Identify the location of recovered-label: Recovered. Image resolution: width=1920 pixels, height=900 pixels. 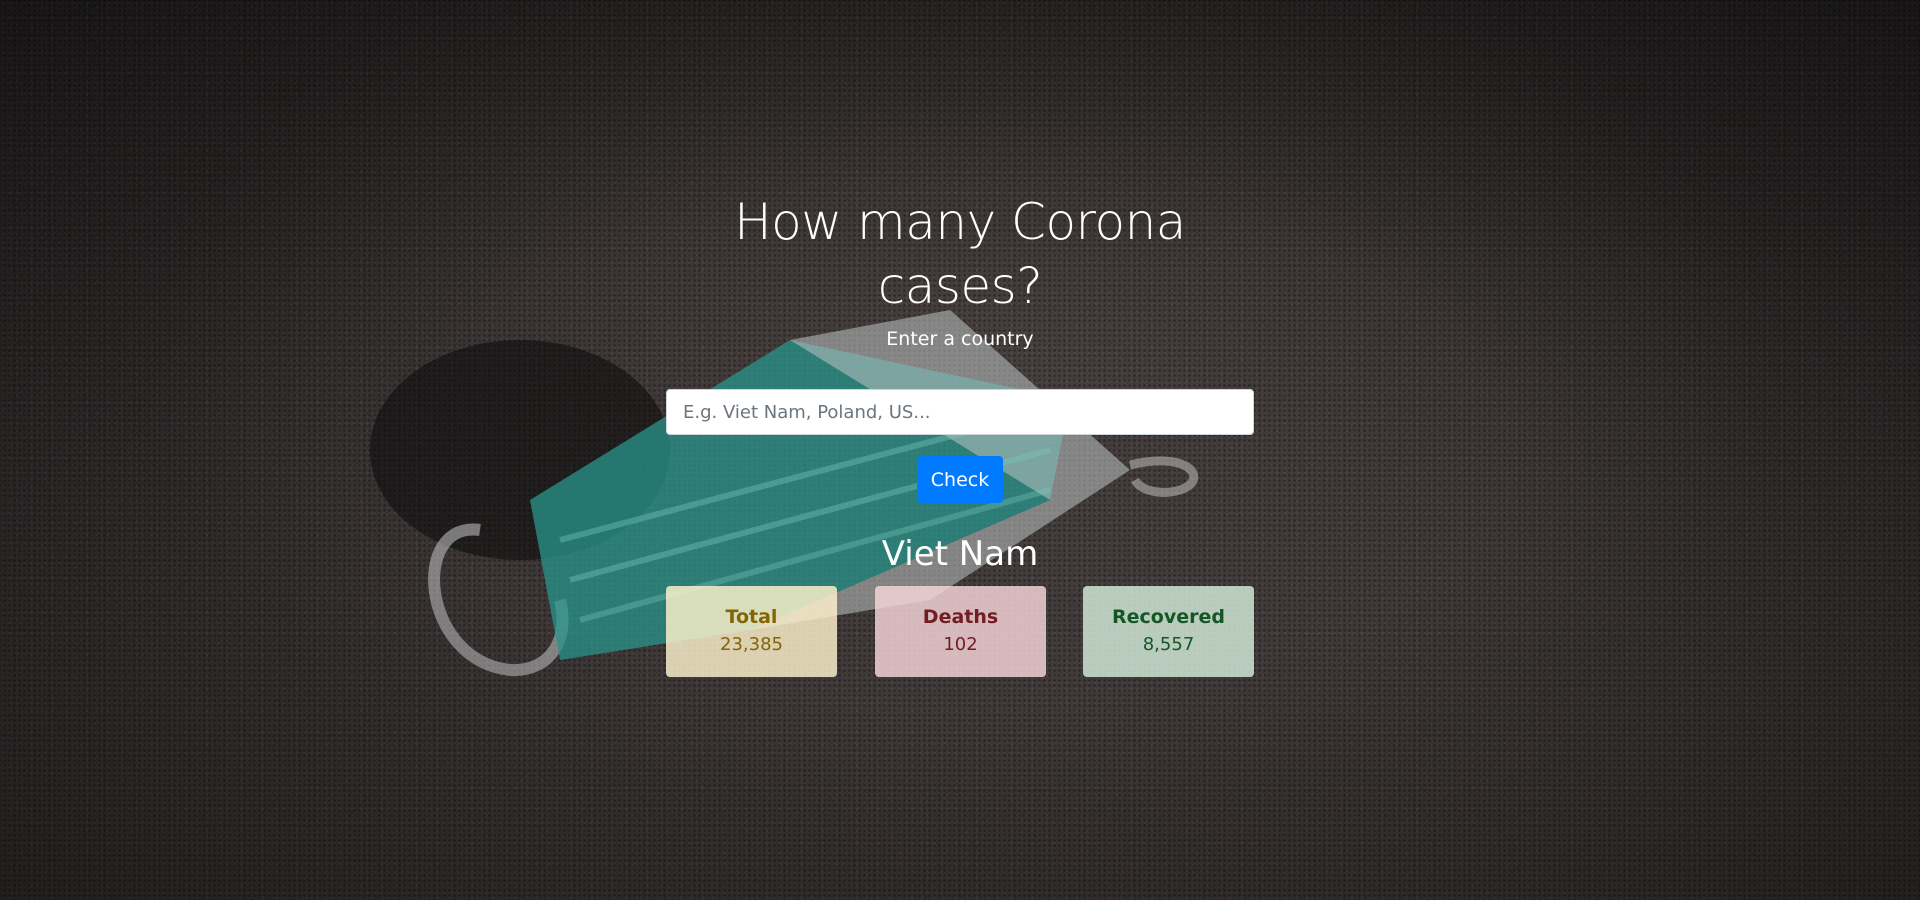
(1168, 617).